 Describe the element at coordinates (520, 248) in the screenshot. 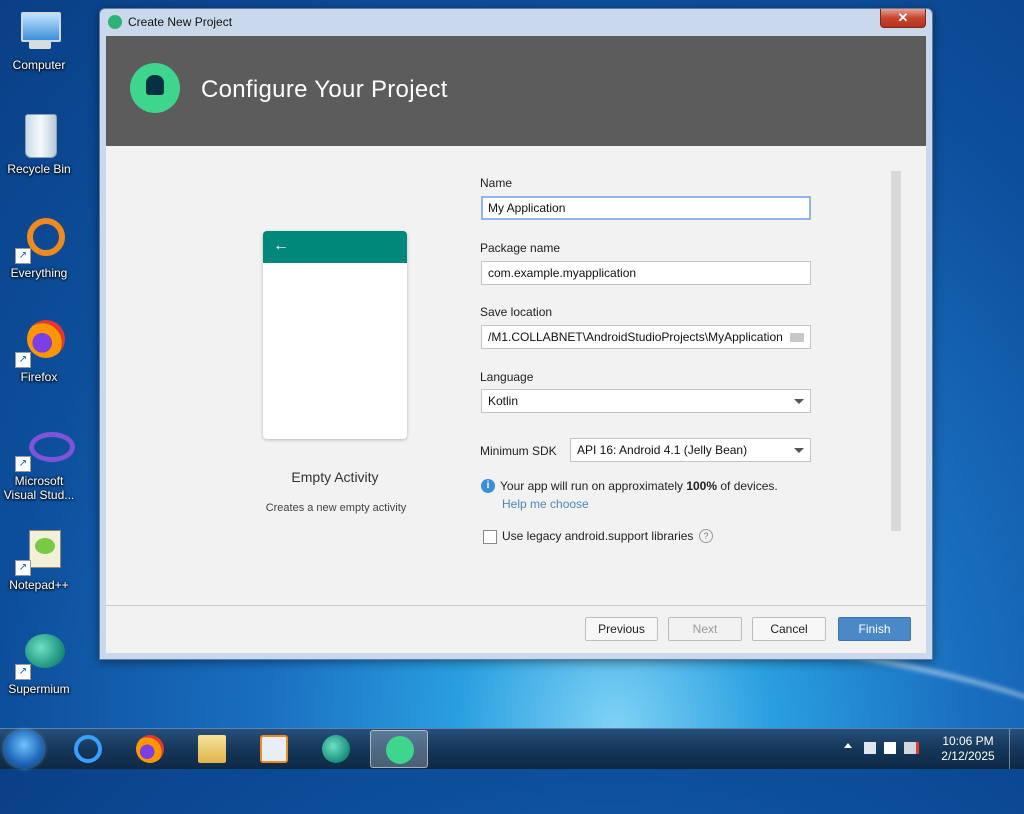

I see `package-label: Package name` at that location.